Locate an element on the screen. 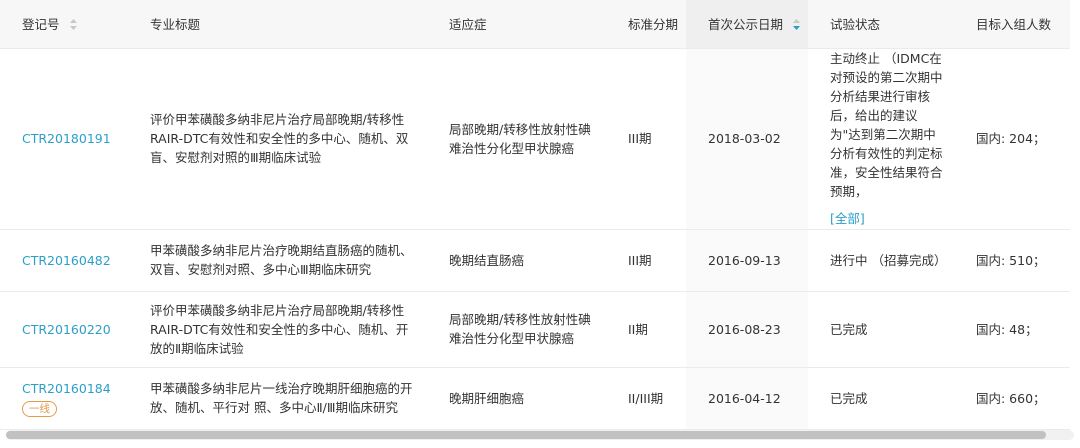 This screenshot has height=448, width=1080. cell-target: 国内: 204； is located at coordinates (1012, 139).